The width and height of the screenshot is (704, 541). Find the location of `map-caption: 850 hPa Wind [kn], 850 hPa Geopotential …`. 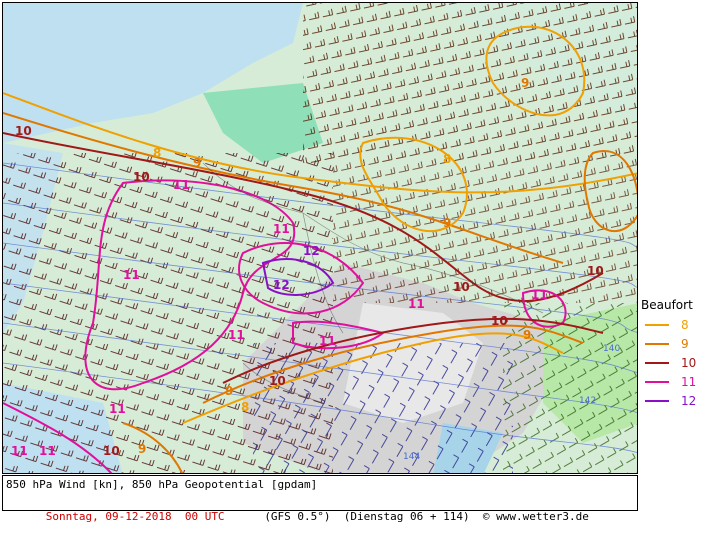

map-caption: 850 hPa Wind [kn], 850 hPa Geopotential … is located at coordinates (162, 484).